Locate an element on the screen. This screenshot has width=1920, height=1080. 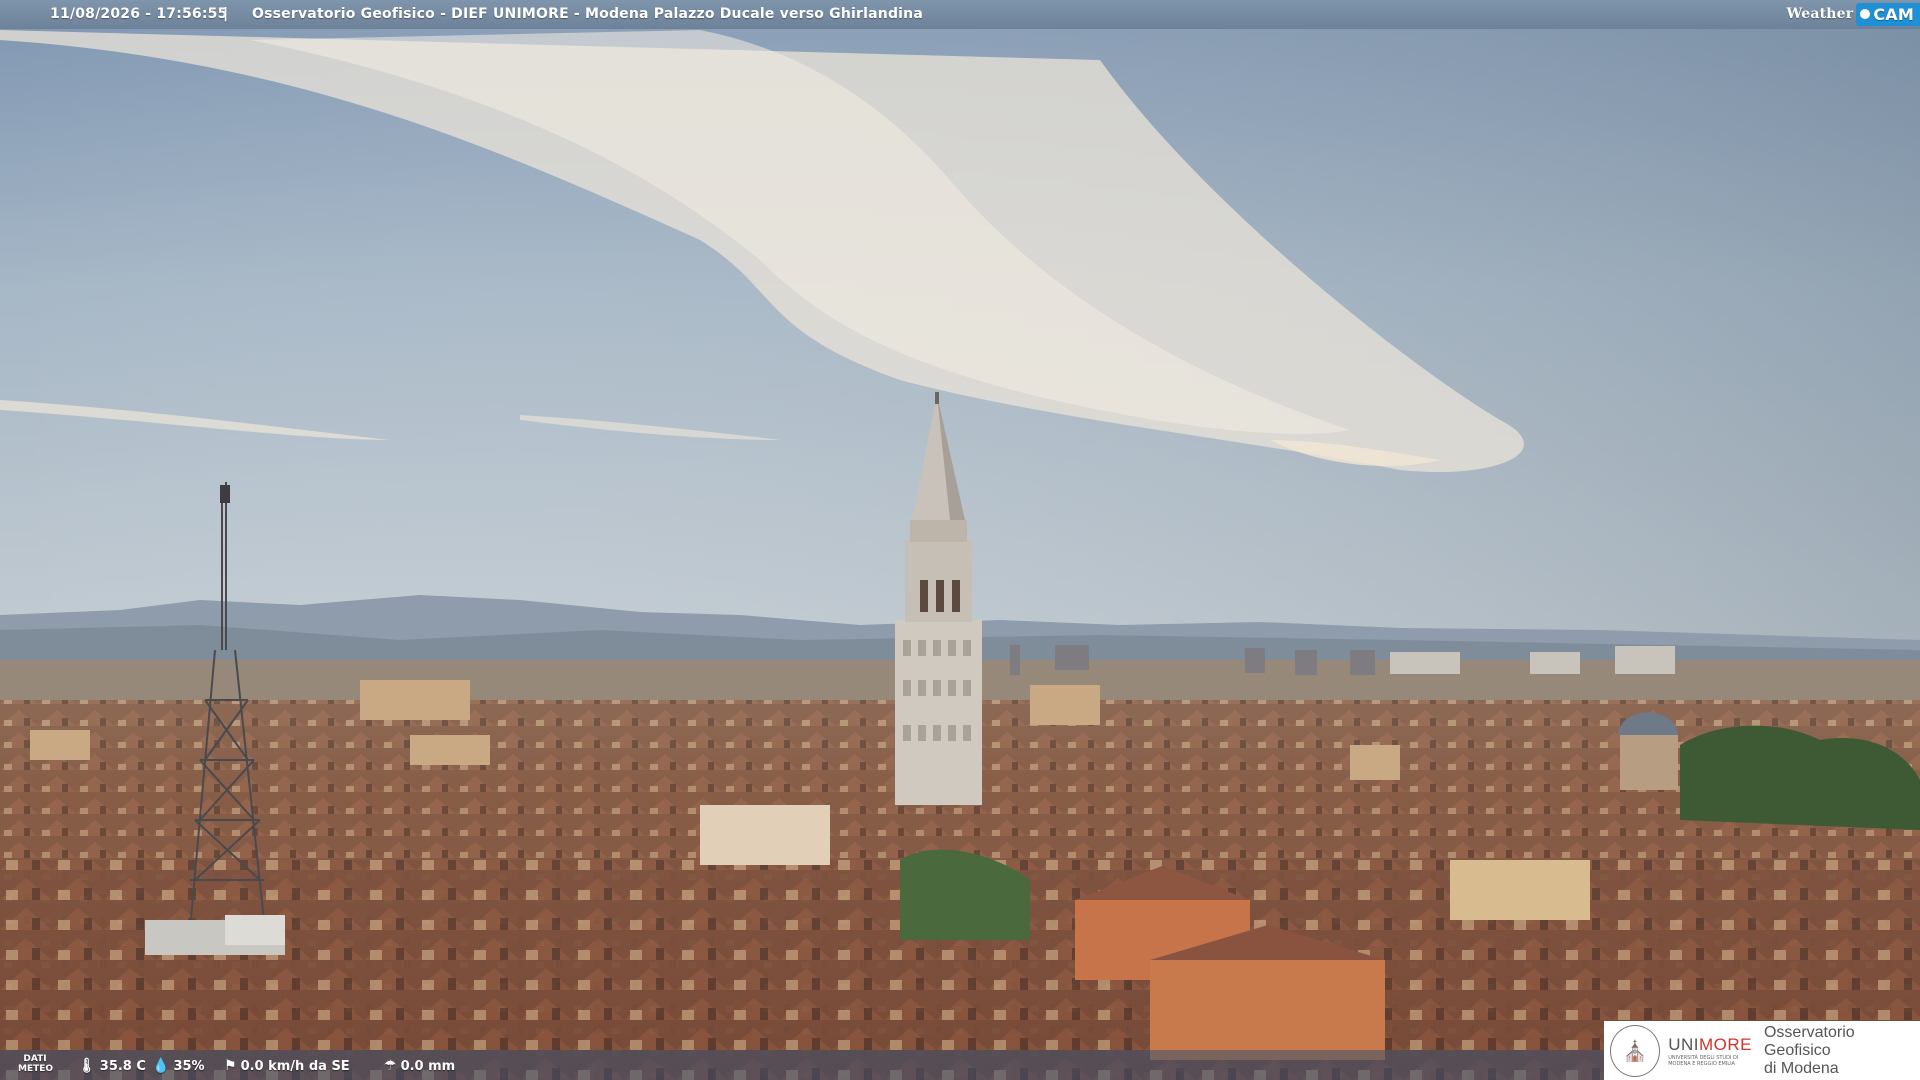
weather-data-label-line1: DATI is located at coordinates (35, 1059).